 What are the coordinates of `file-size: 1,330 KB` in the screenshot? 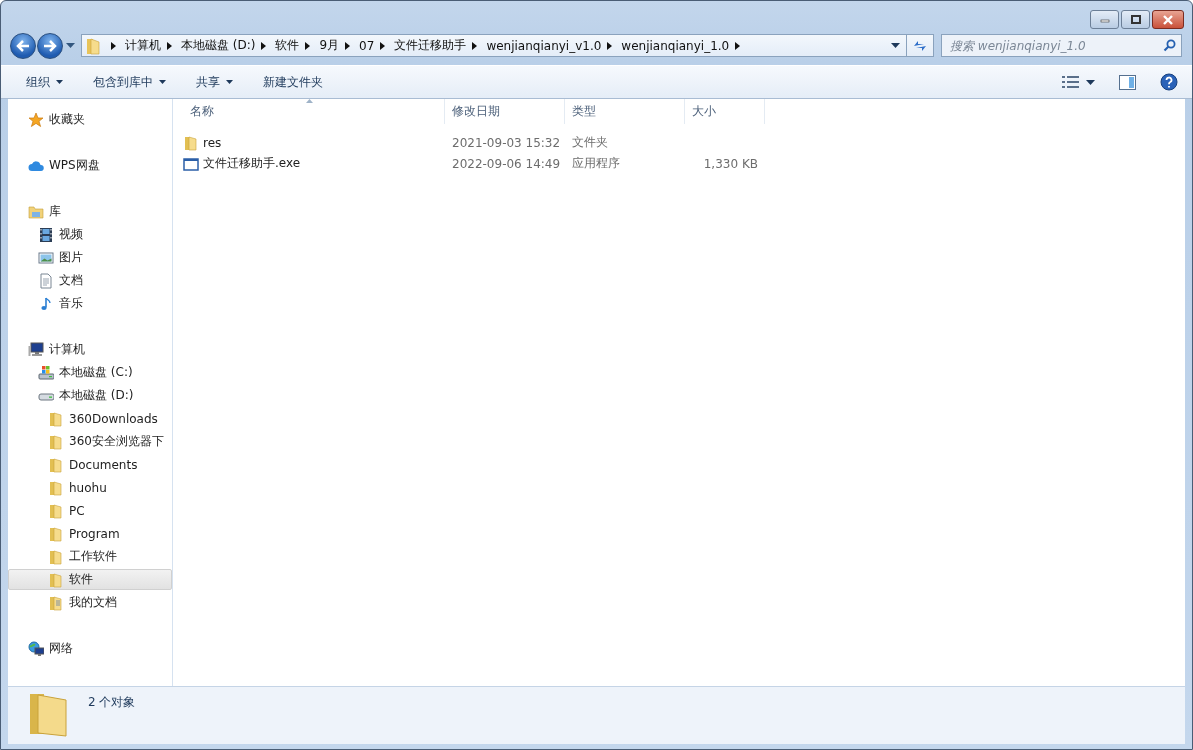 It's located at (730, 163).